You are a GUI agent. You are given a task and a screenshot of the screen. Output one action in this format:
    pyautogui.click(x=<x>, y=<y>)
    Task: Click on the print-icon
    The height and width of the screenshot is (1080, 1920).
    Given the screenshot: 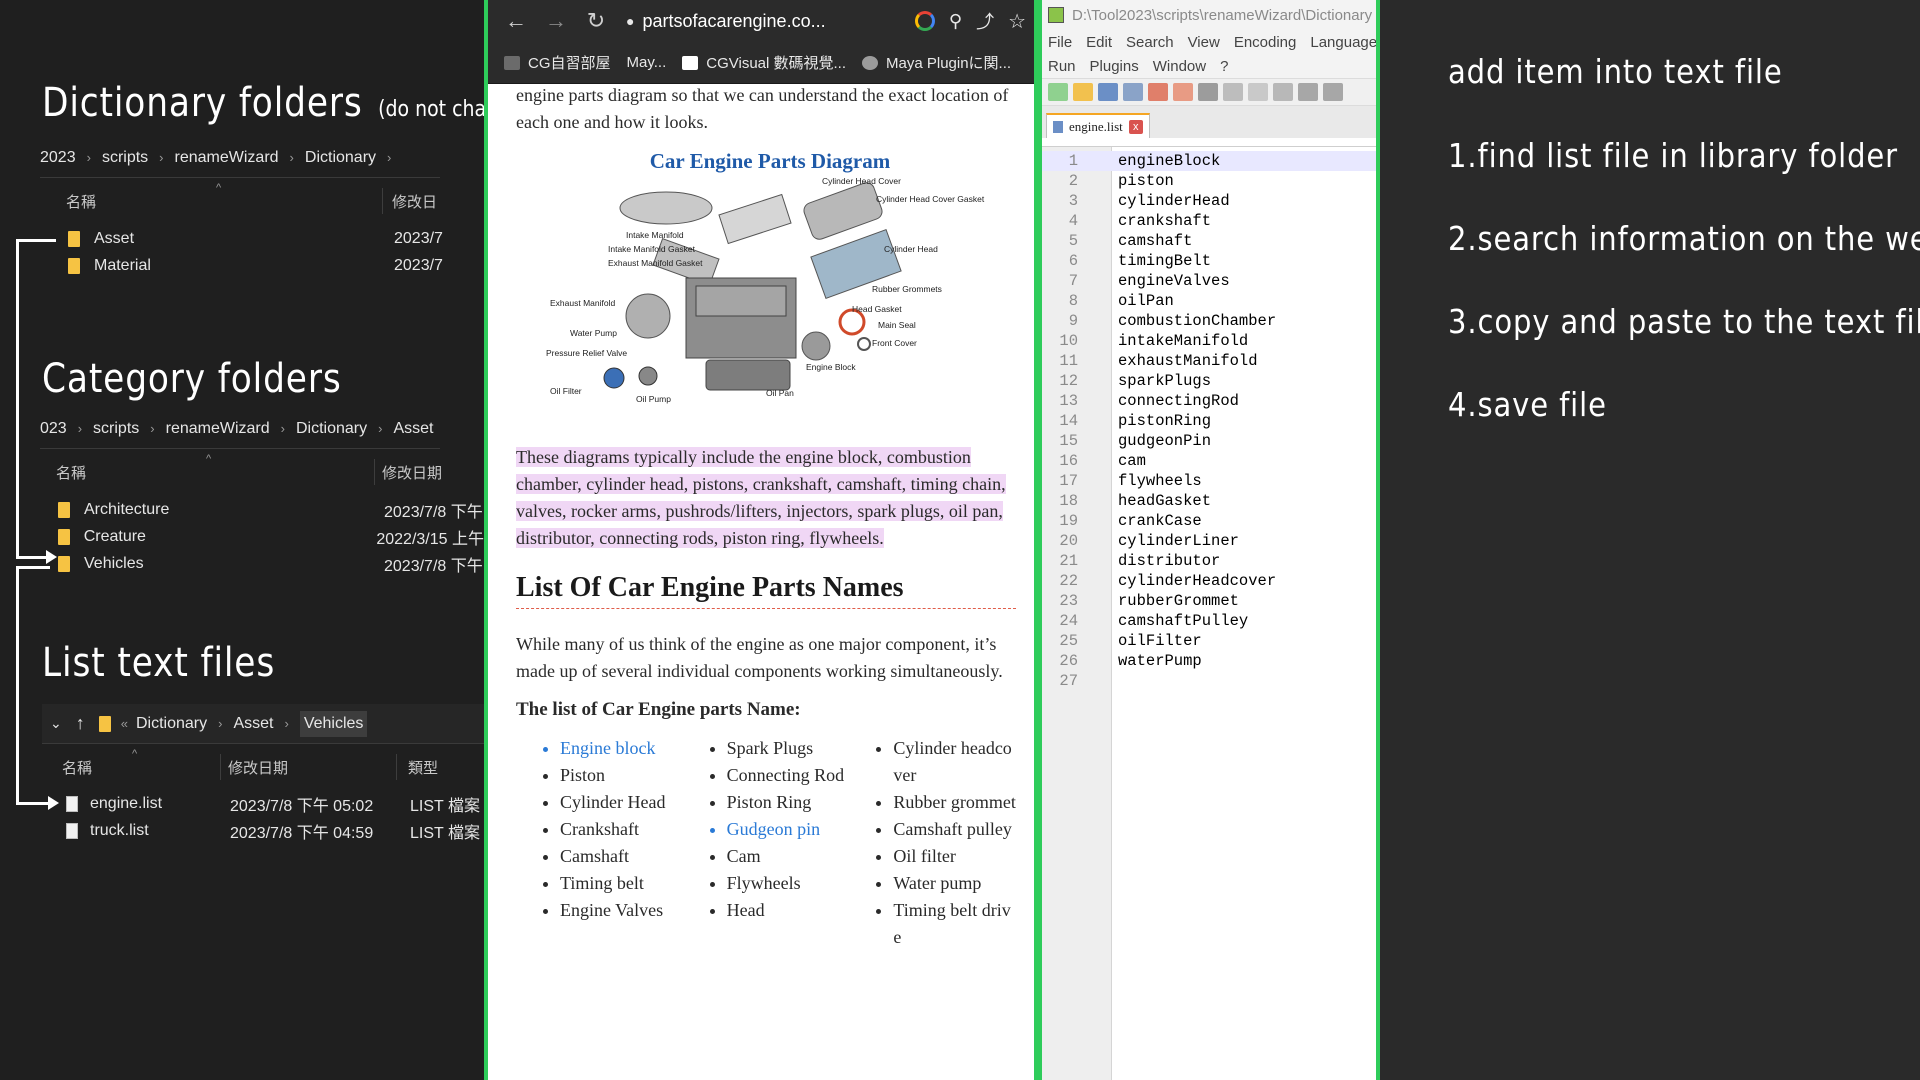 What is the action you would take?
    pyautogui.click(x=1208, y=92)
    